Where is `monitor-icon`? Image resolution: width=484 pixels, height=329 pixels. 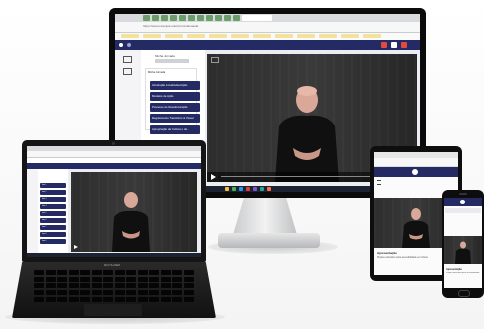 monitor-icon is located at coordinates (127, 59).